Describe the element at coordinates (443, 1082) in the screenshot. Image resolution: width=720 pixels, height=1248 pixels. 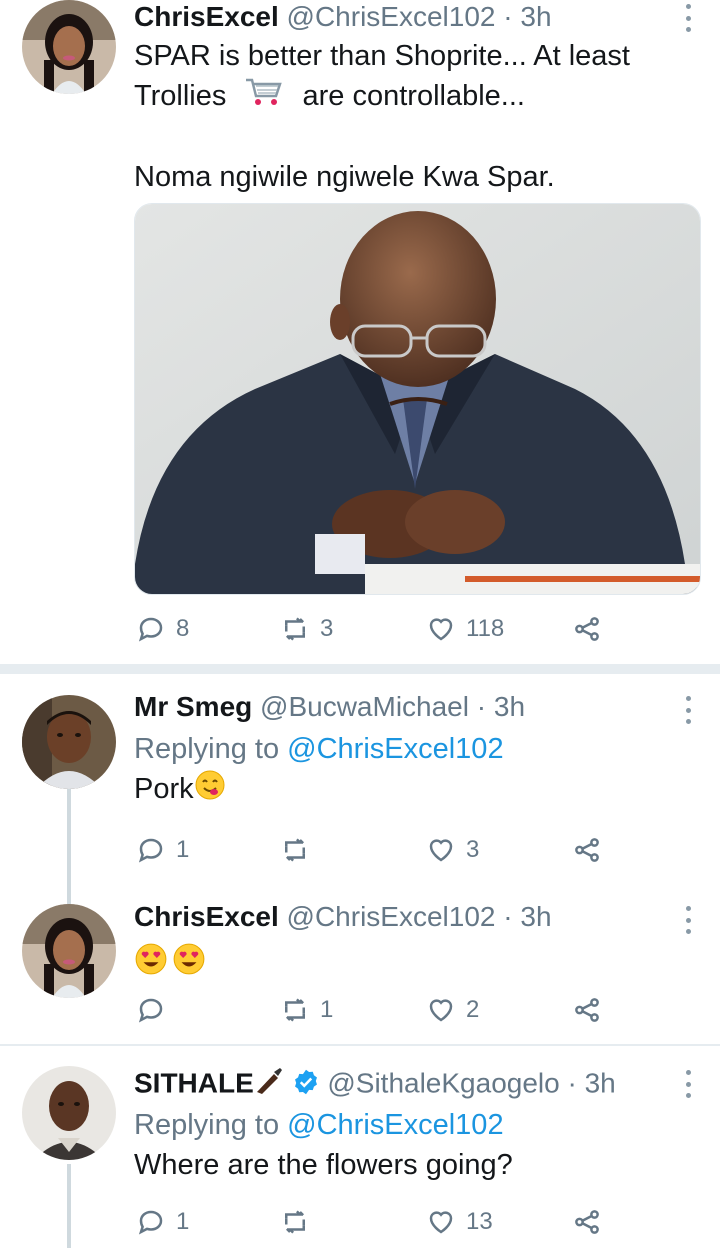
I see `username: @SithaleKgaogelo` at that location.